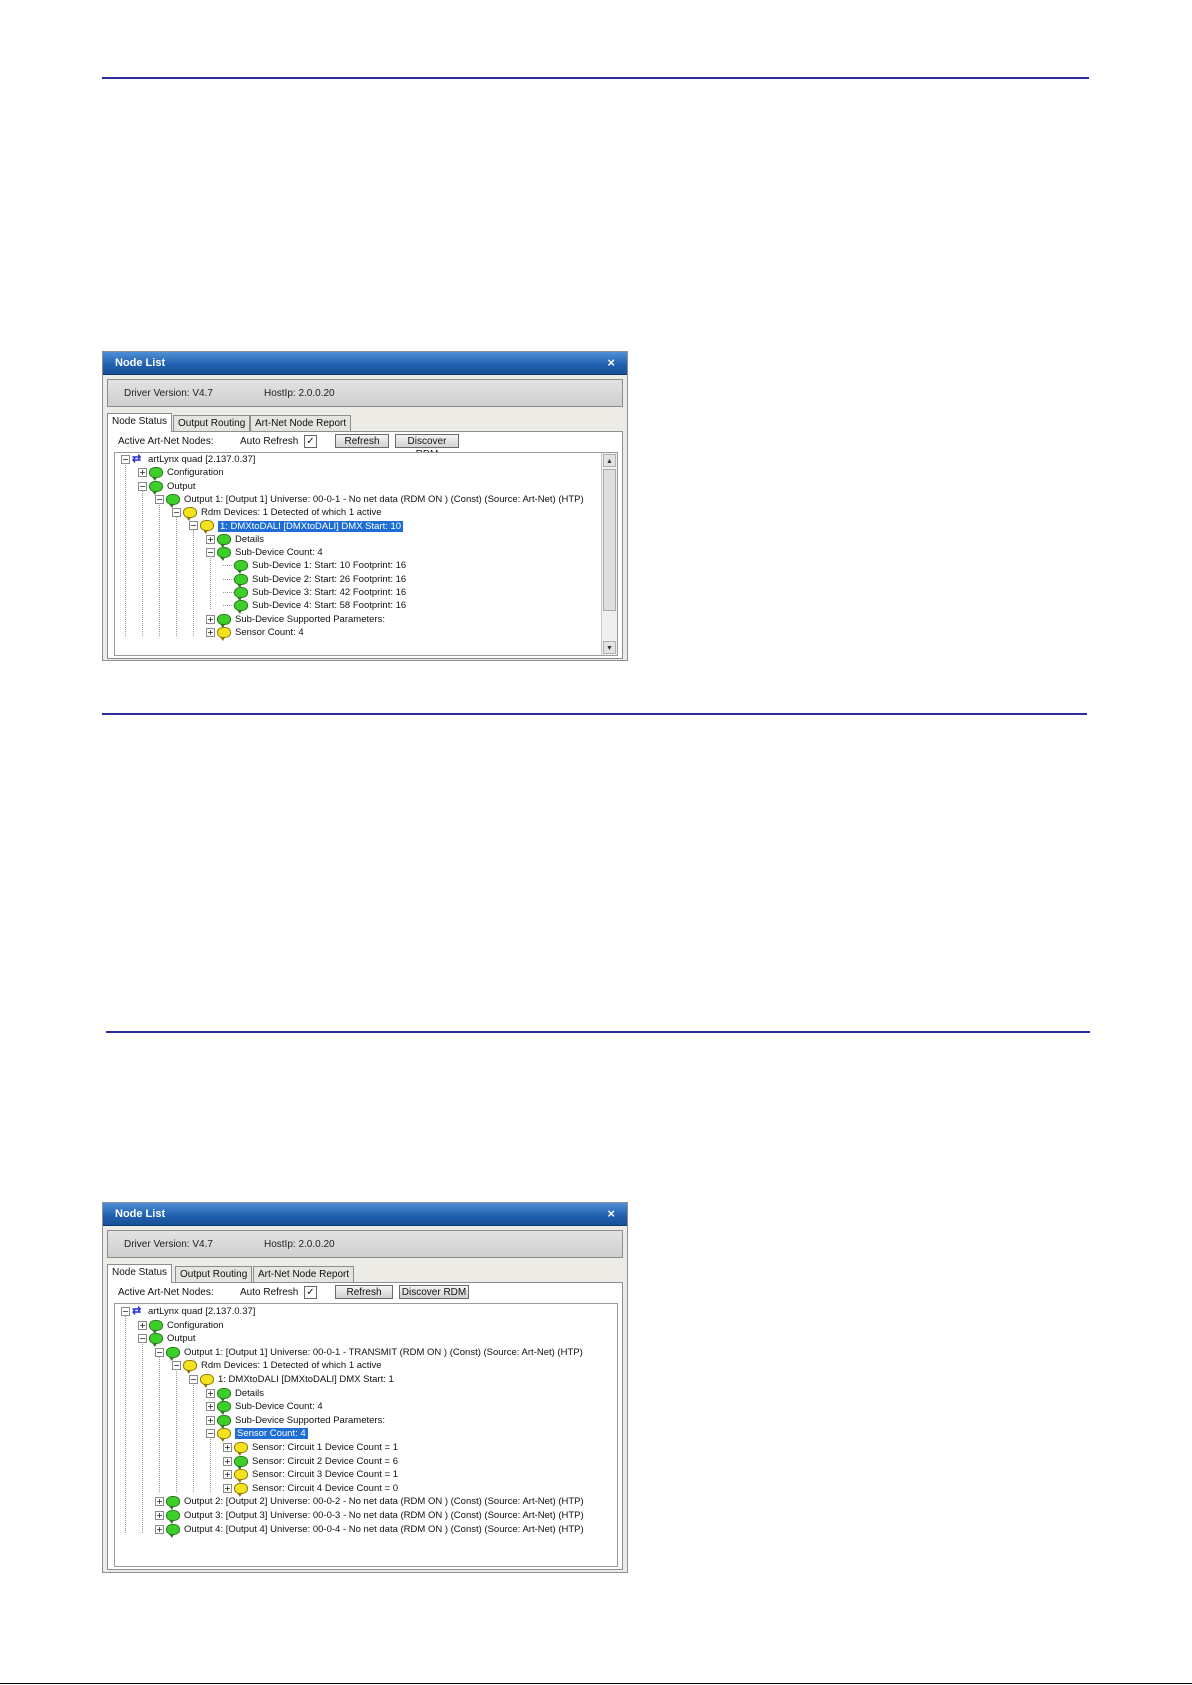 The width and height of the screenshot is (1192, 1685). What do you see at coordinates (325, 1447) in the screenshot?
I see `tree-node-label: Sensor: Circuit 1 Device Count = 1` at bounding box center [325, 1447].